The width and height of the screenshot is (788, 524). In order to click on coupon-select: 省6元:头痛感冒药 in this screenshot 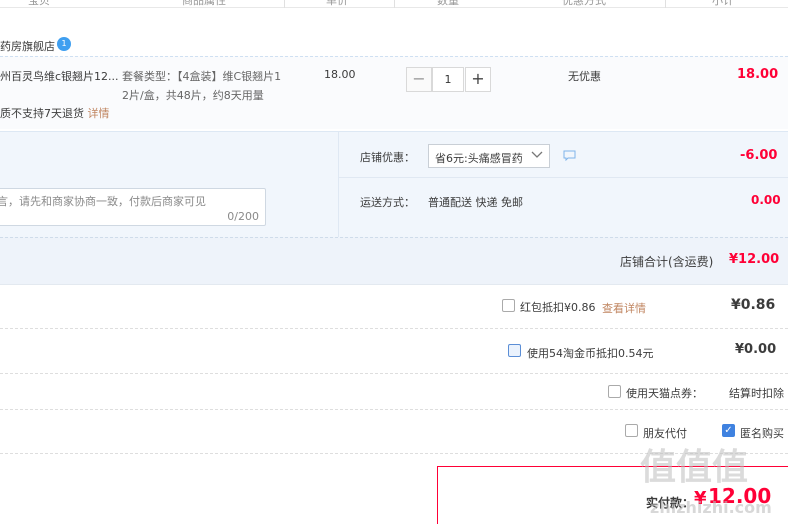, I will do `click(489, 156)`.